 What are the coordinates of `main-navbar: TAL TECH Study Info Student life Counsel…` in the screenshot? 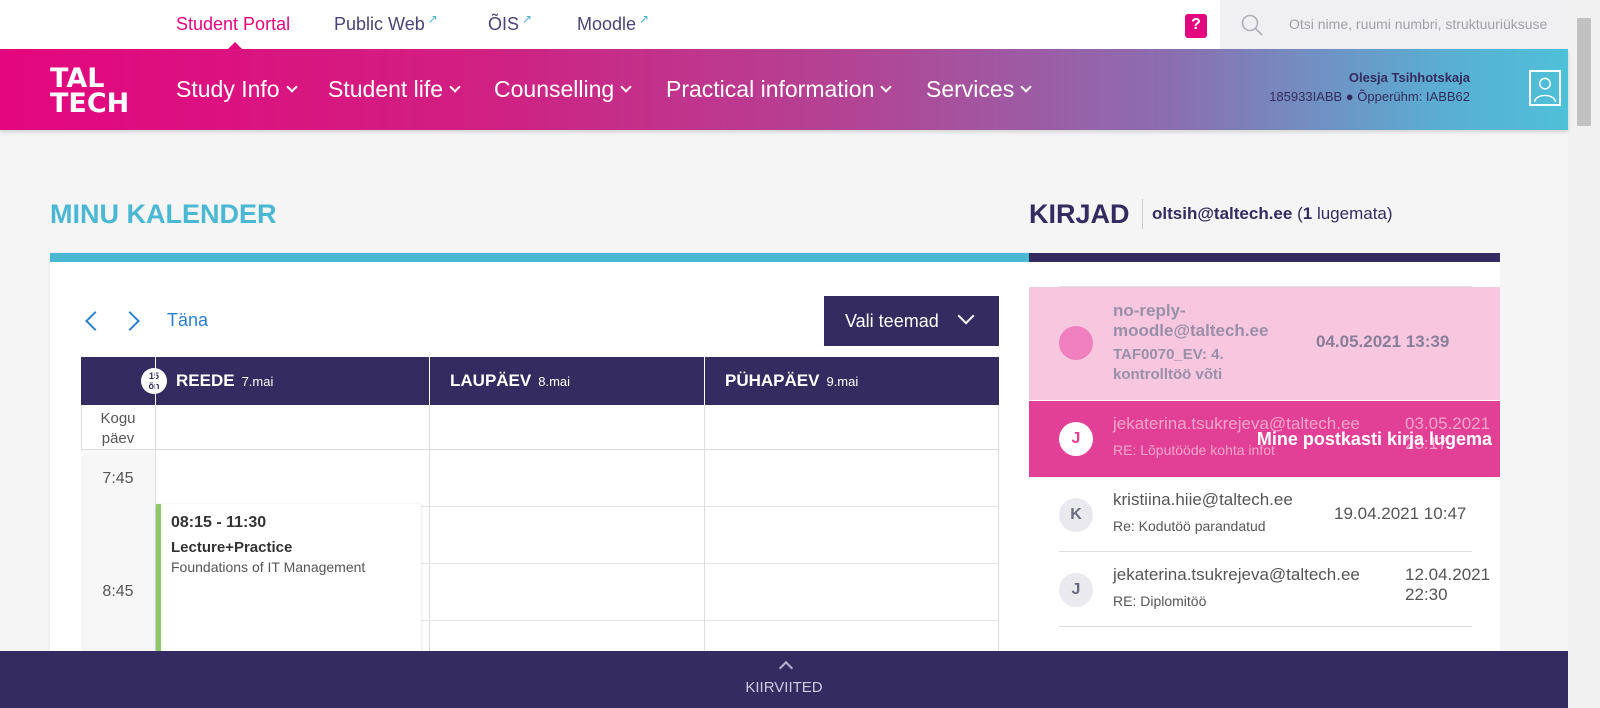 It's located at (784, 89).